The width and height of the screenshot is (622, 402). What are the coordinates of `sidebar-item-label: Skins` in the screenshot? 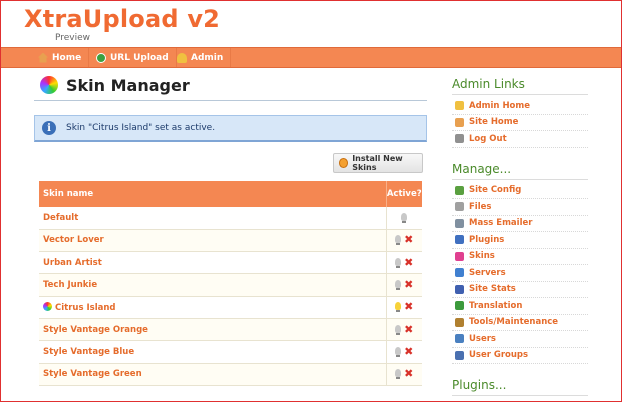 It's located at (482, 256).